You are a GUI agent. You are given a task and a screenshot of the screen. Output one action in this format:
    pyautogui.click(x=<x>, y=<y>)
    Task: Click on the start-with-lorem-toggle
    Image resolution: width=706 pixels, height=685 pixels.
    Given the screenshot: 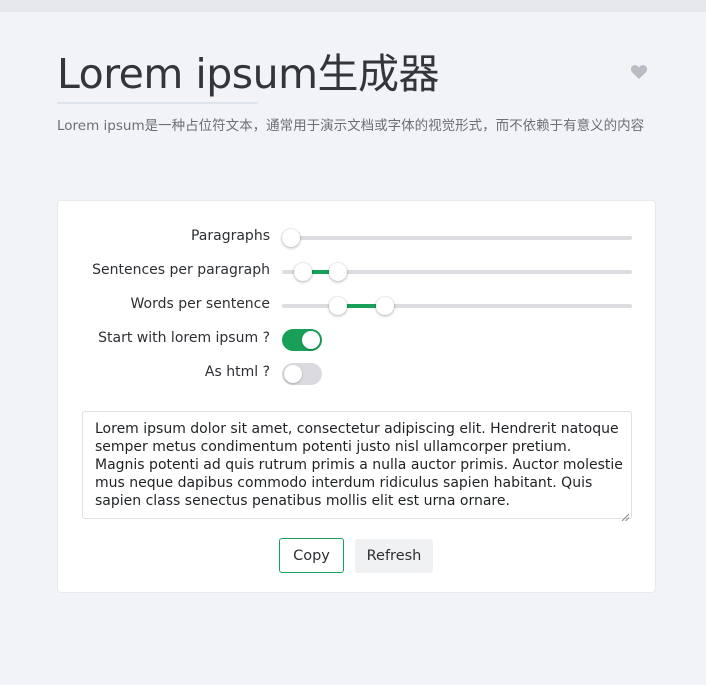 What is the action you would take?
    pyautogui.click(x=302, y=340)
    